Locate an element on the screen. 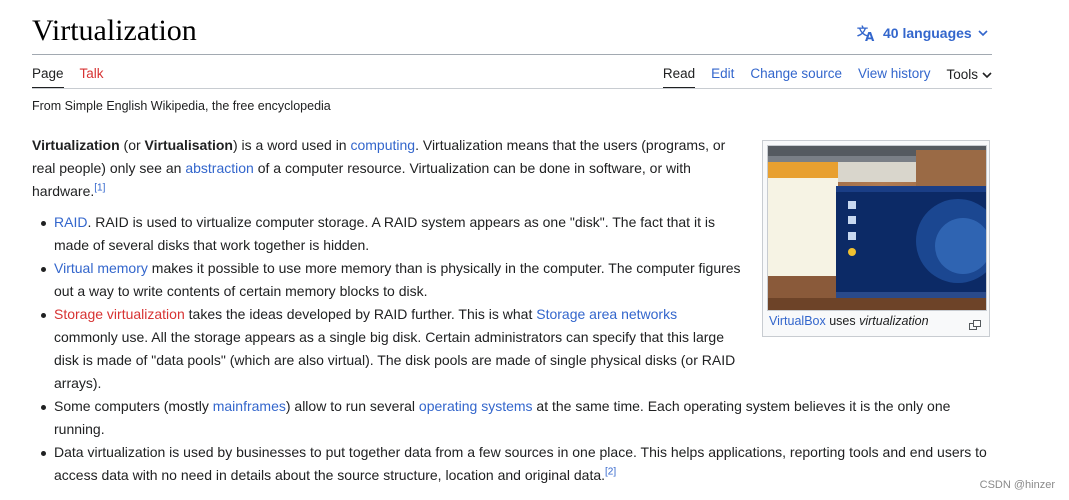 The height and width of the screenshot is (500, 1069). virtualbox-screenshot-image is located at coordinates (877, 228).